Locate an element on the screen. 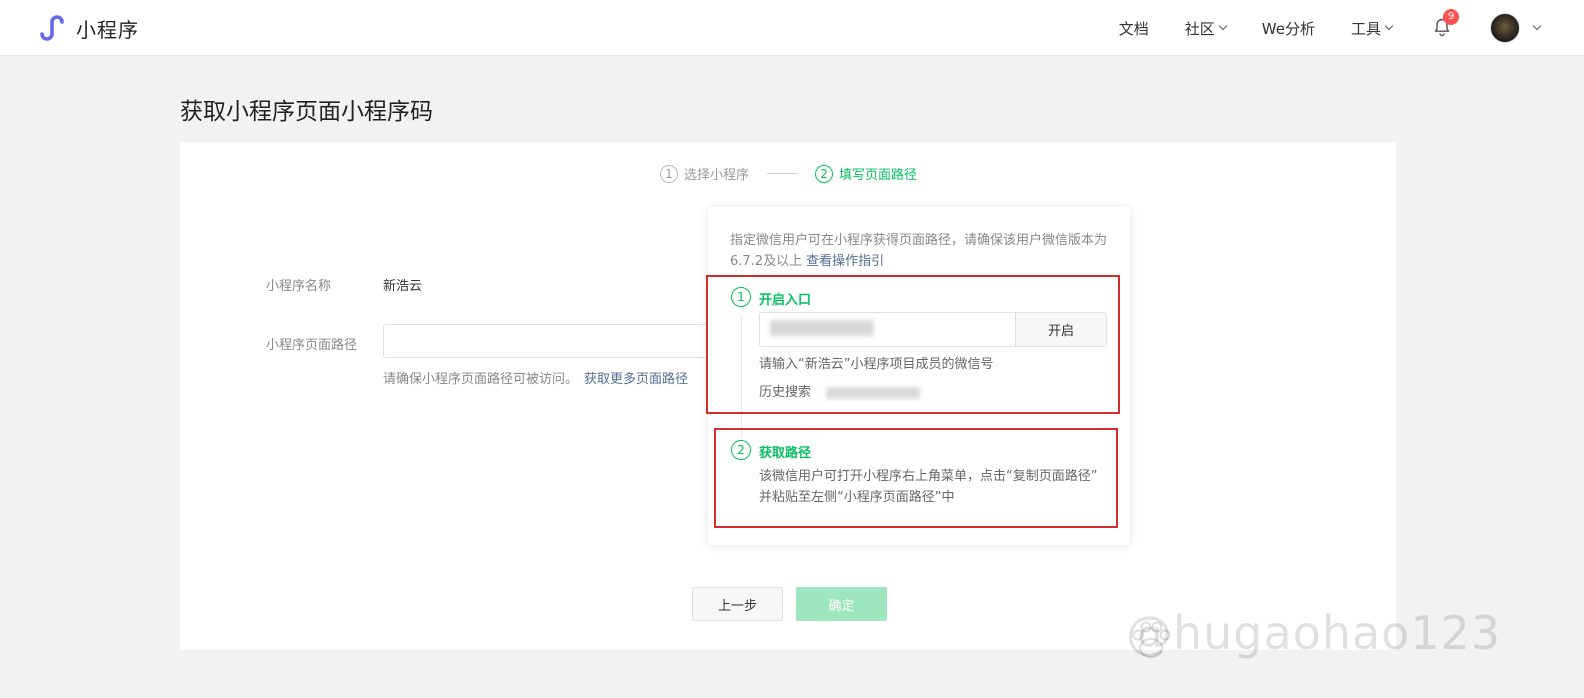  nav-item-we-analysis: We分析 is located at coordinates (1288, 28).